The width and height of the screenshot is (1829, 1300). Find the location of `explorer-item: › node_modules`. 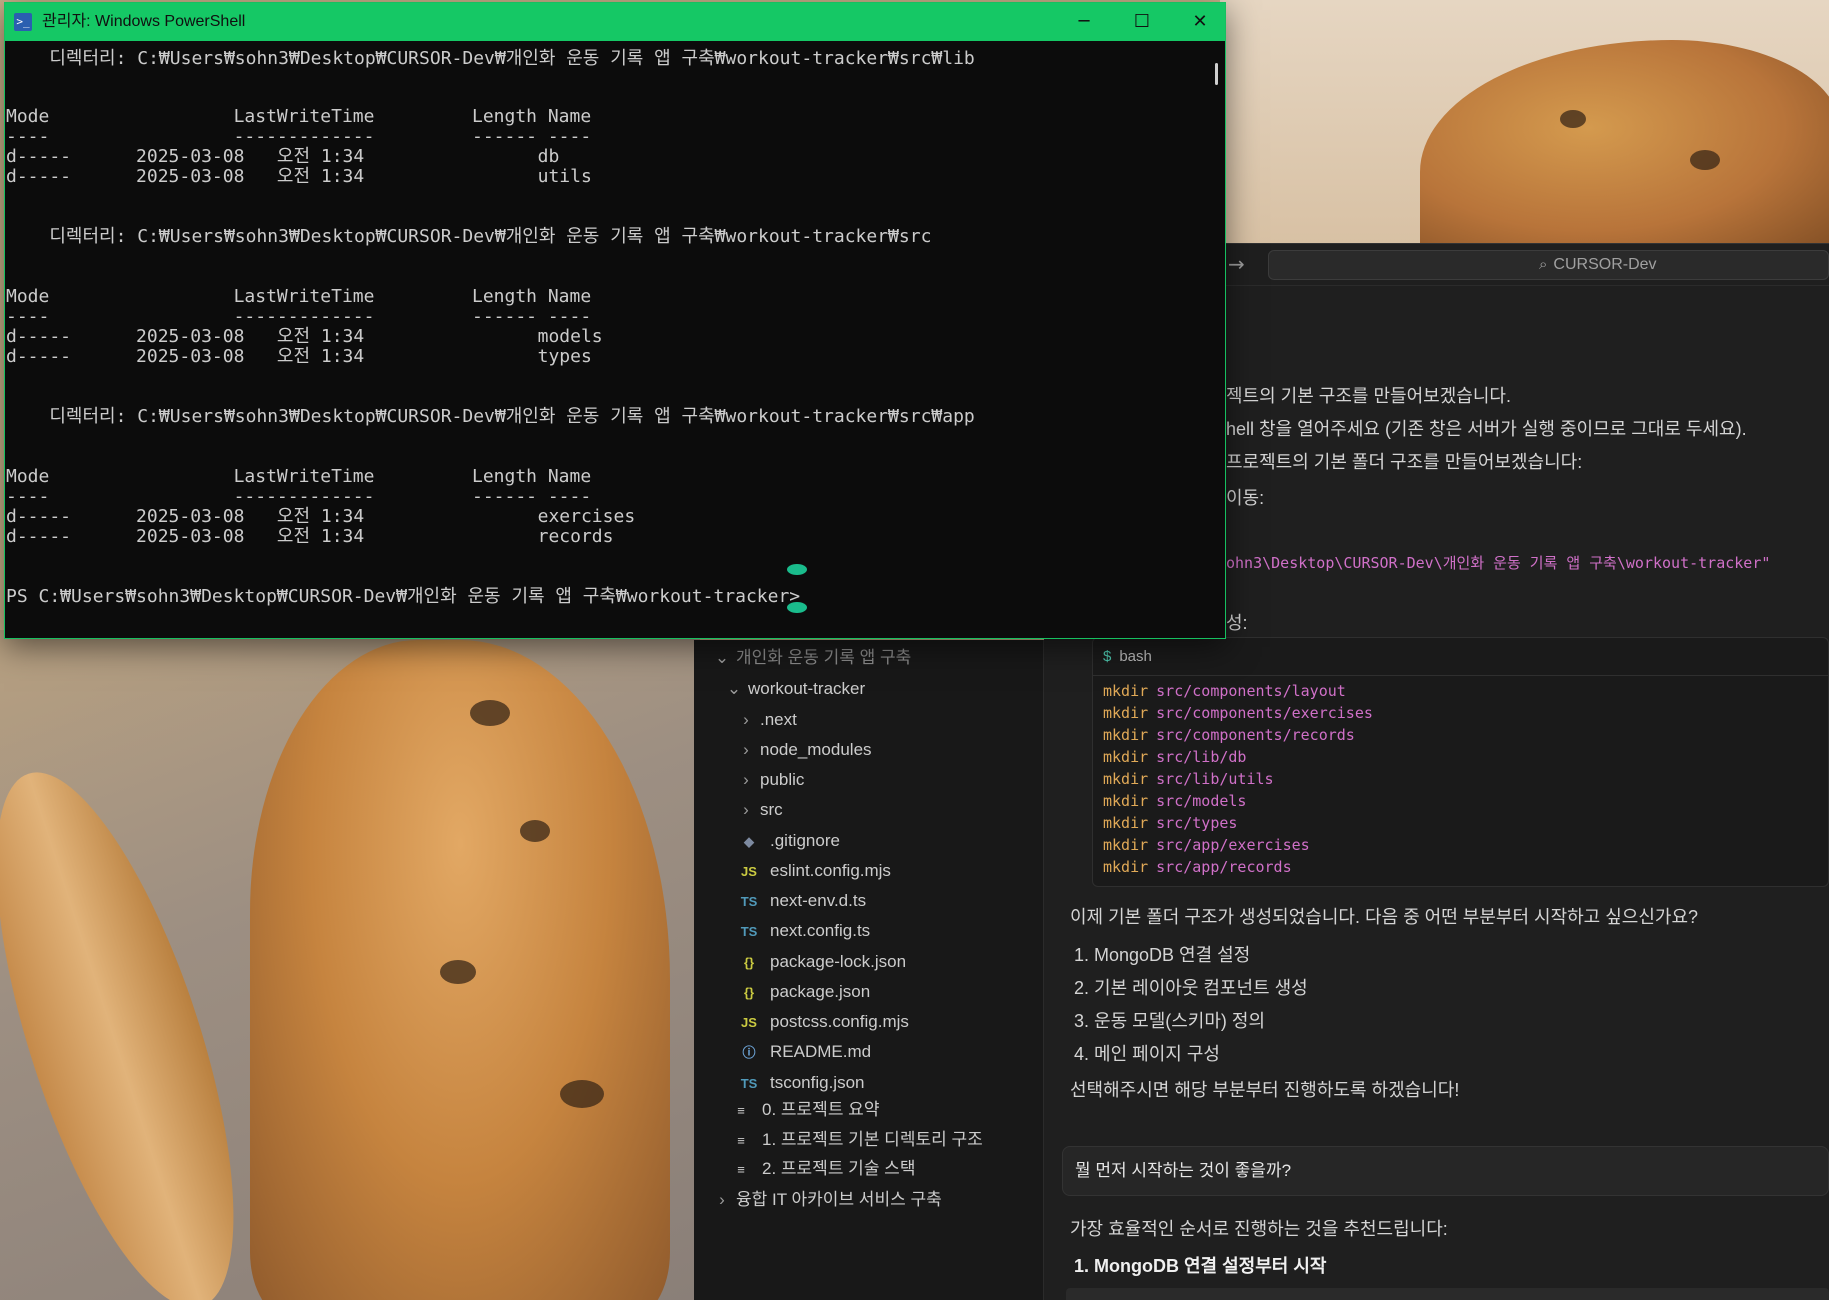

explorer-item: › node_modules is located at coordinates (805, 750).